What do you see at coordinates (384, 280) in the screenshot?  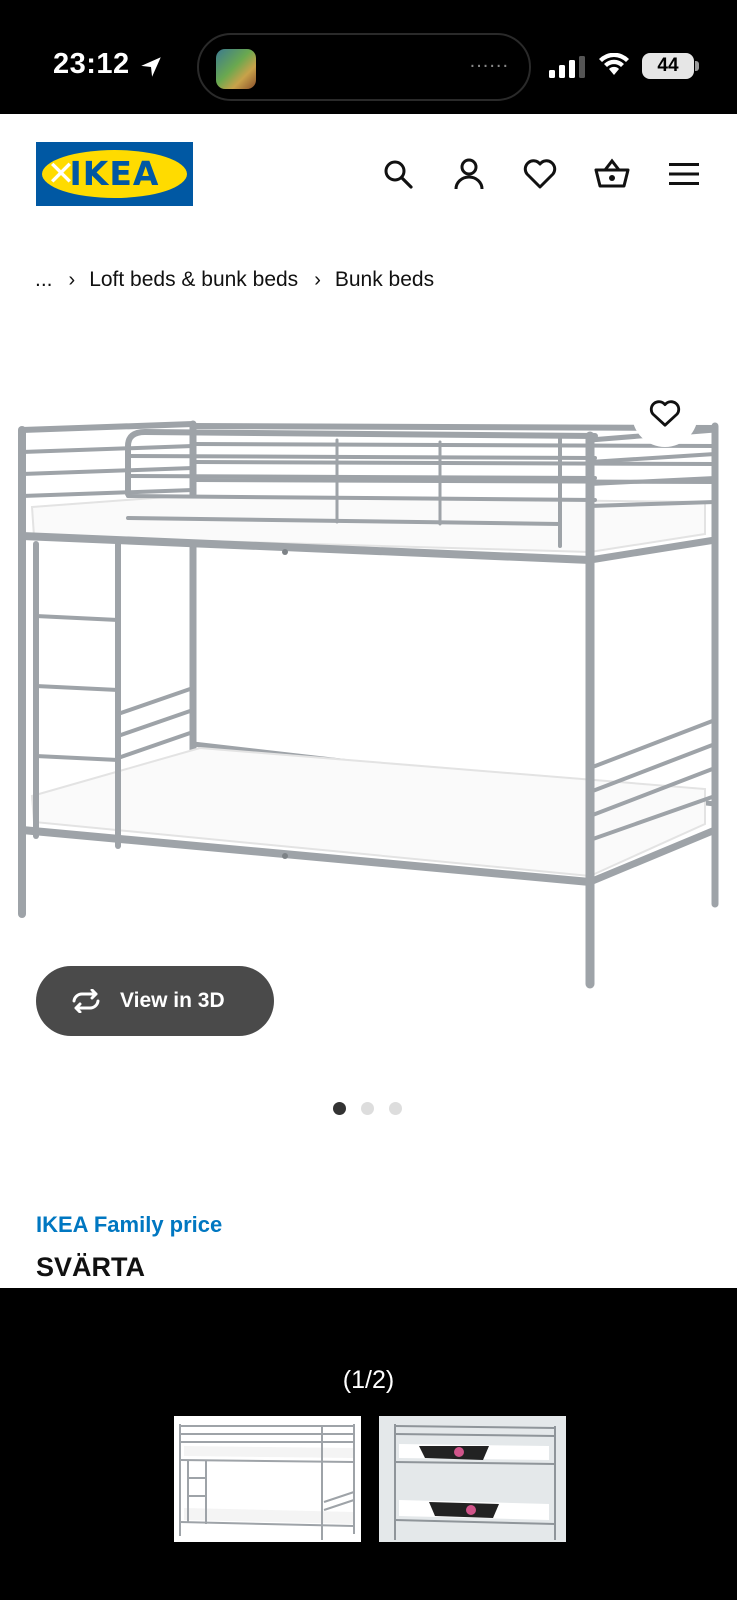 I see `breadcrumb-item-bunk-beds: Bunk beds` at bounding box center [384, 280].